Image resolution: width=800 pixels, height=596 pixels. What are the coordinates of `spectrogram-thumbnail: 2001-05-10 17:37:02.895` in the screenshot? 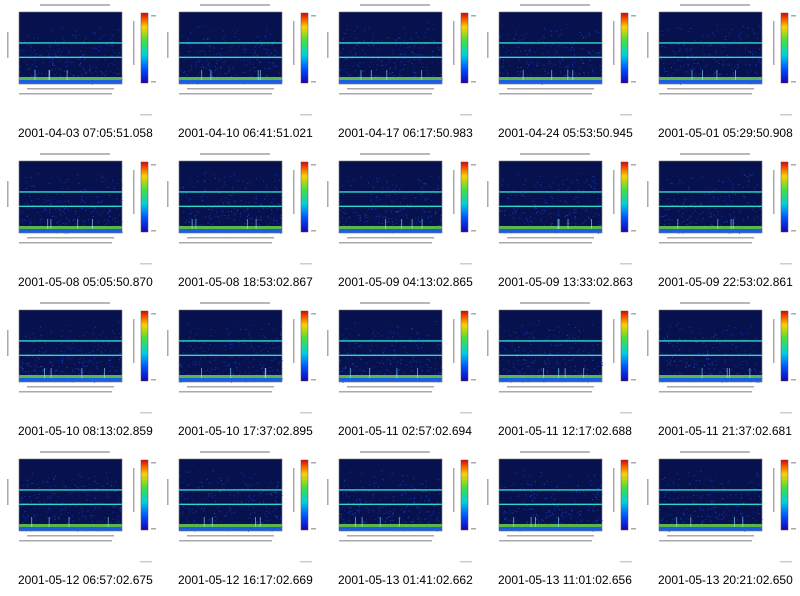 It's located at (240, 372).